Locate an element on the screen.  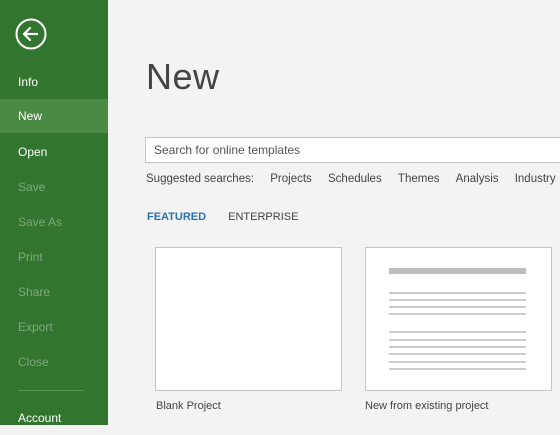
template-search-box is located at coordinates (352, 150).